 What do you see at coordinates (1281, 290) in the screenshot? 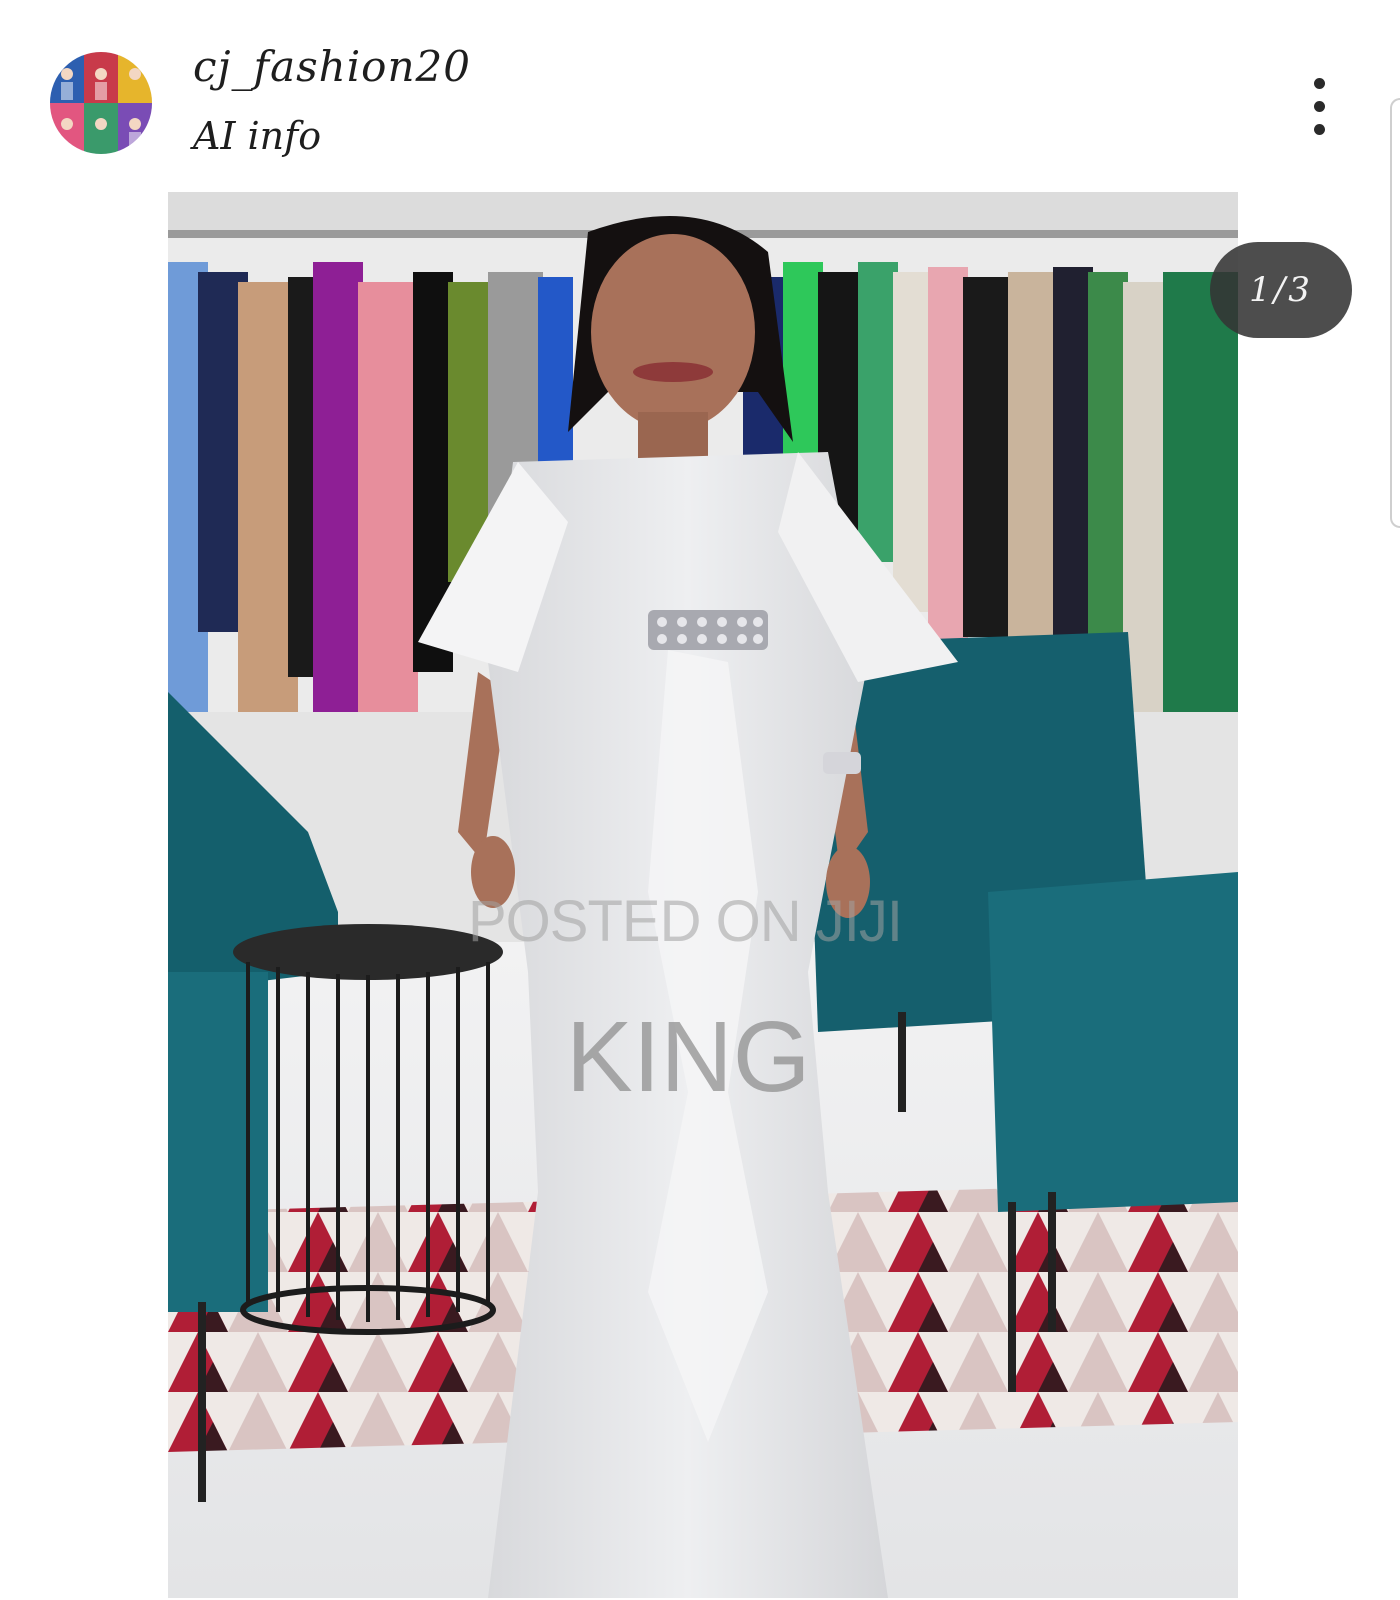
I see `image-counter-badge: 1/3` at bounding box center [1281, 290].